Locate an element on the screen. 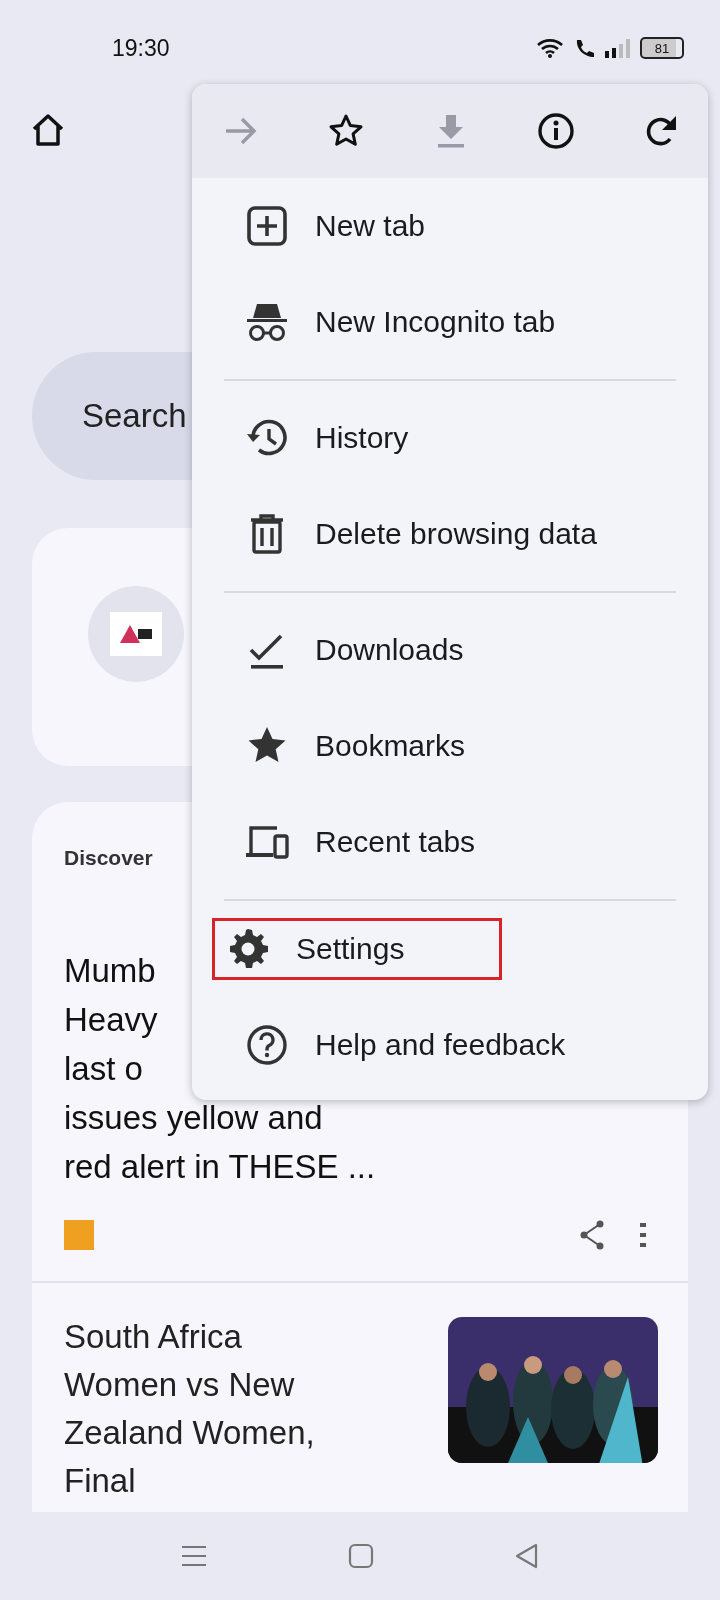 The image size is (720, 1600). plus-icon is located at coordinates (267, 226).